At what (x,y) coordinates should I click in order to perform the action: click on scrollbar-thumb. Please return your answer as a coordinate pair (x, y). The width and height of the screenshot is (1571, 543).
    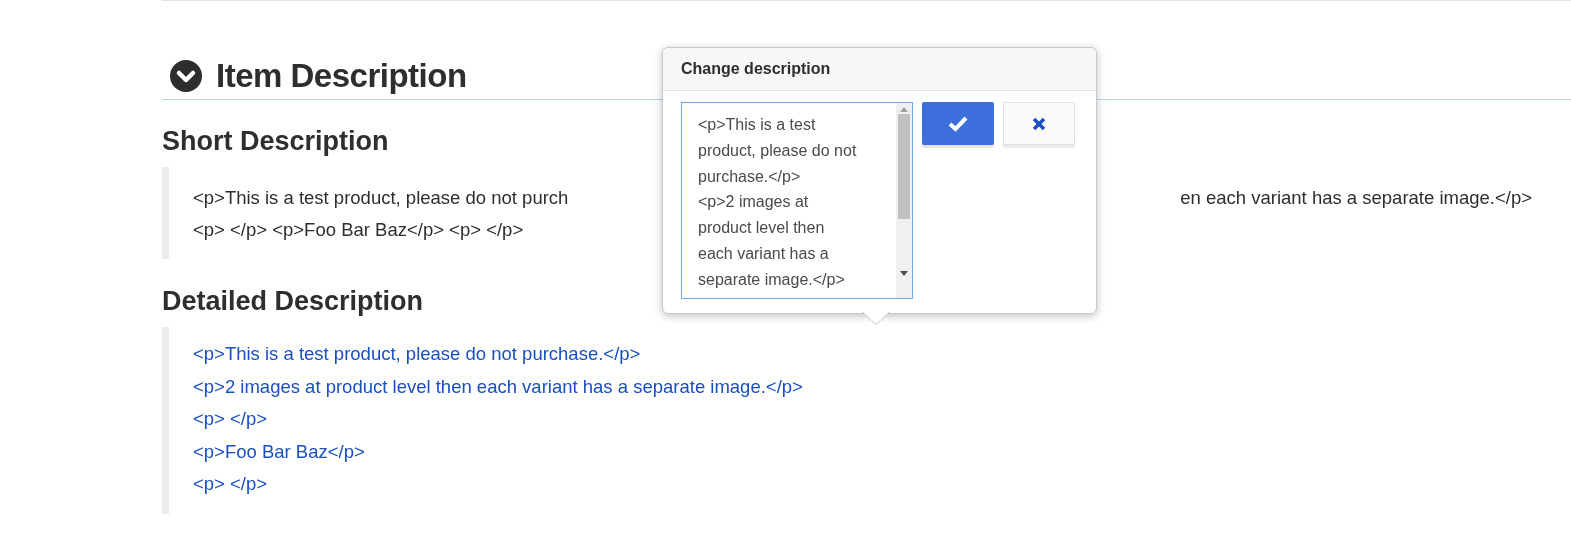
    Looking at the image, I should click on (904, 166).